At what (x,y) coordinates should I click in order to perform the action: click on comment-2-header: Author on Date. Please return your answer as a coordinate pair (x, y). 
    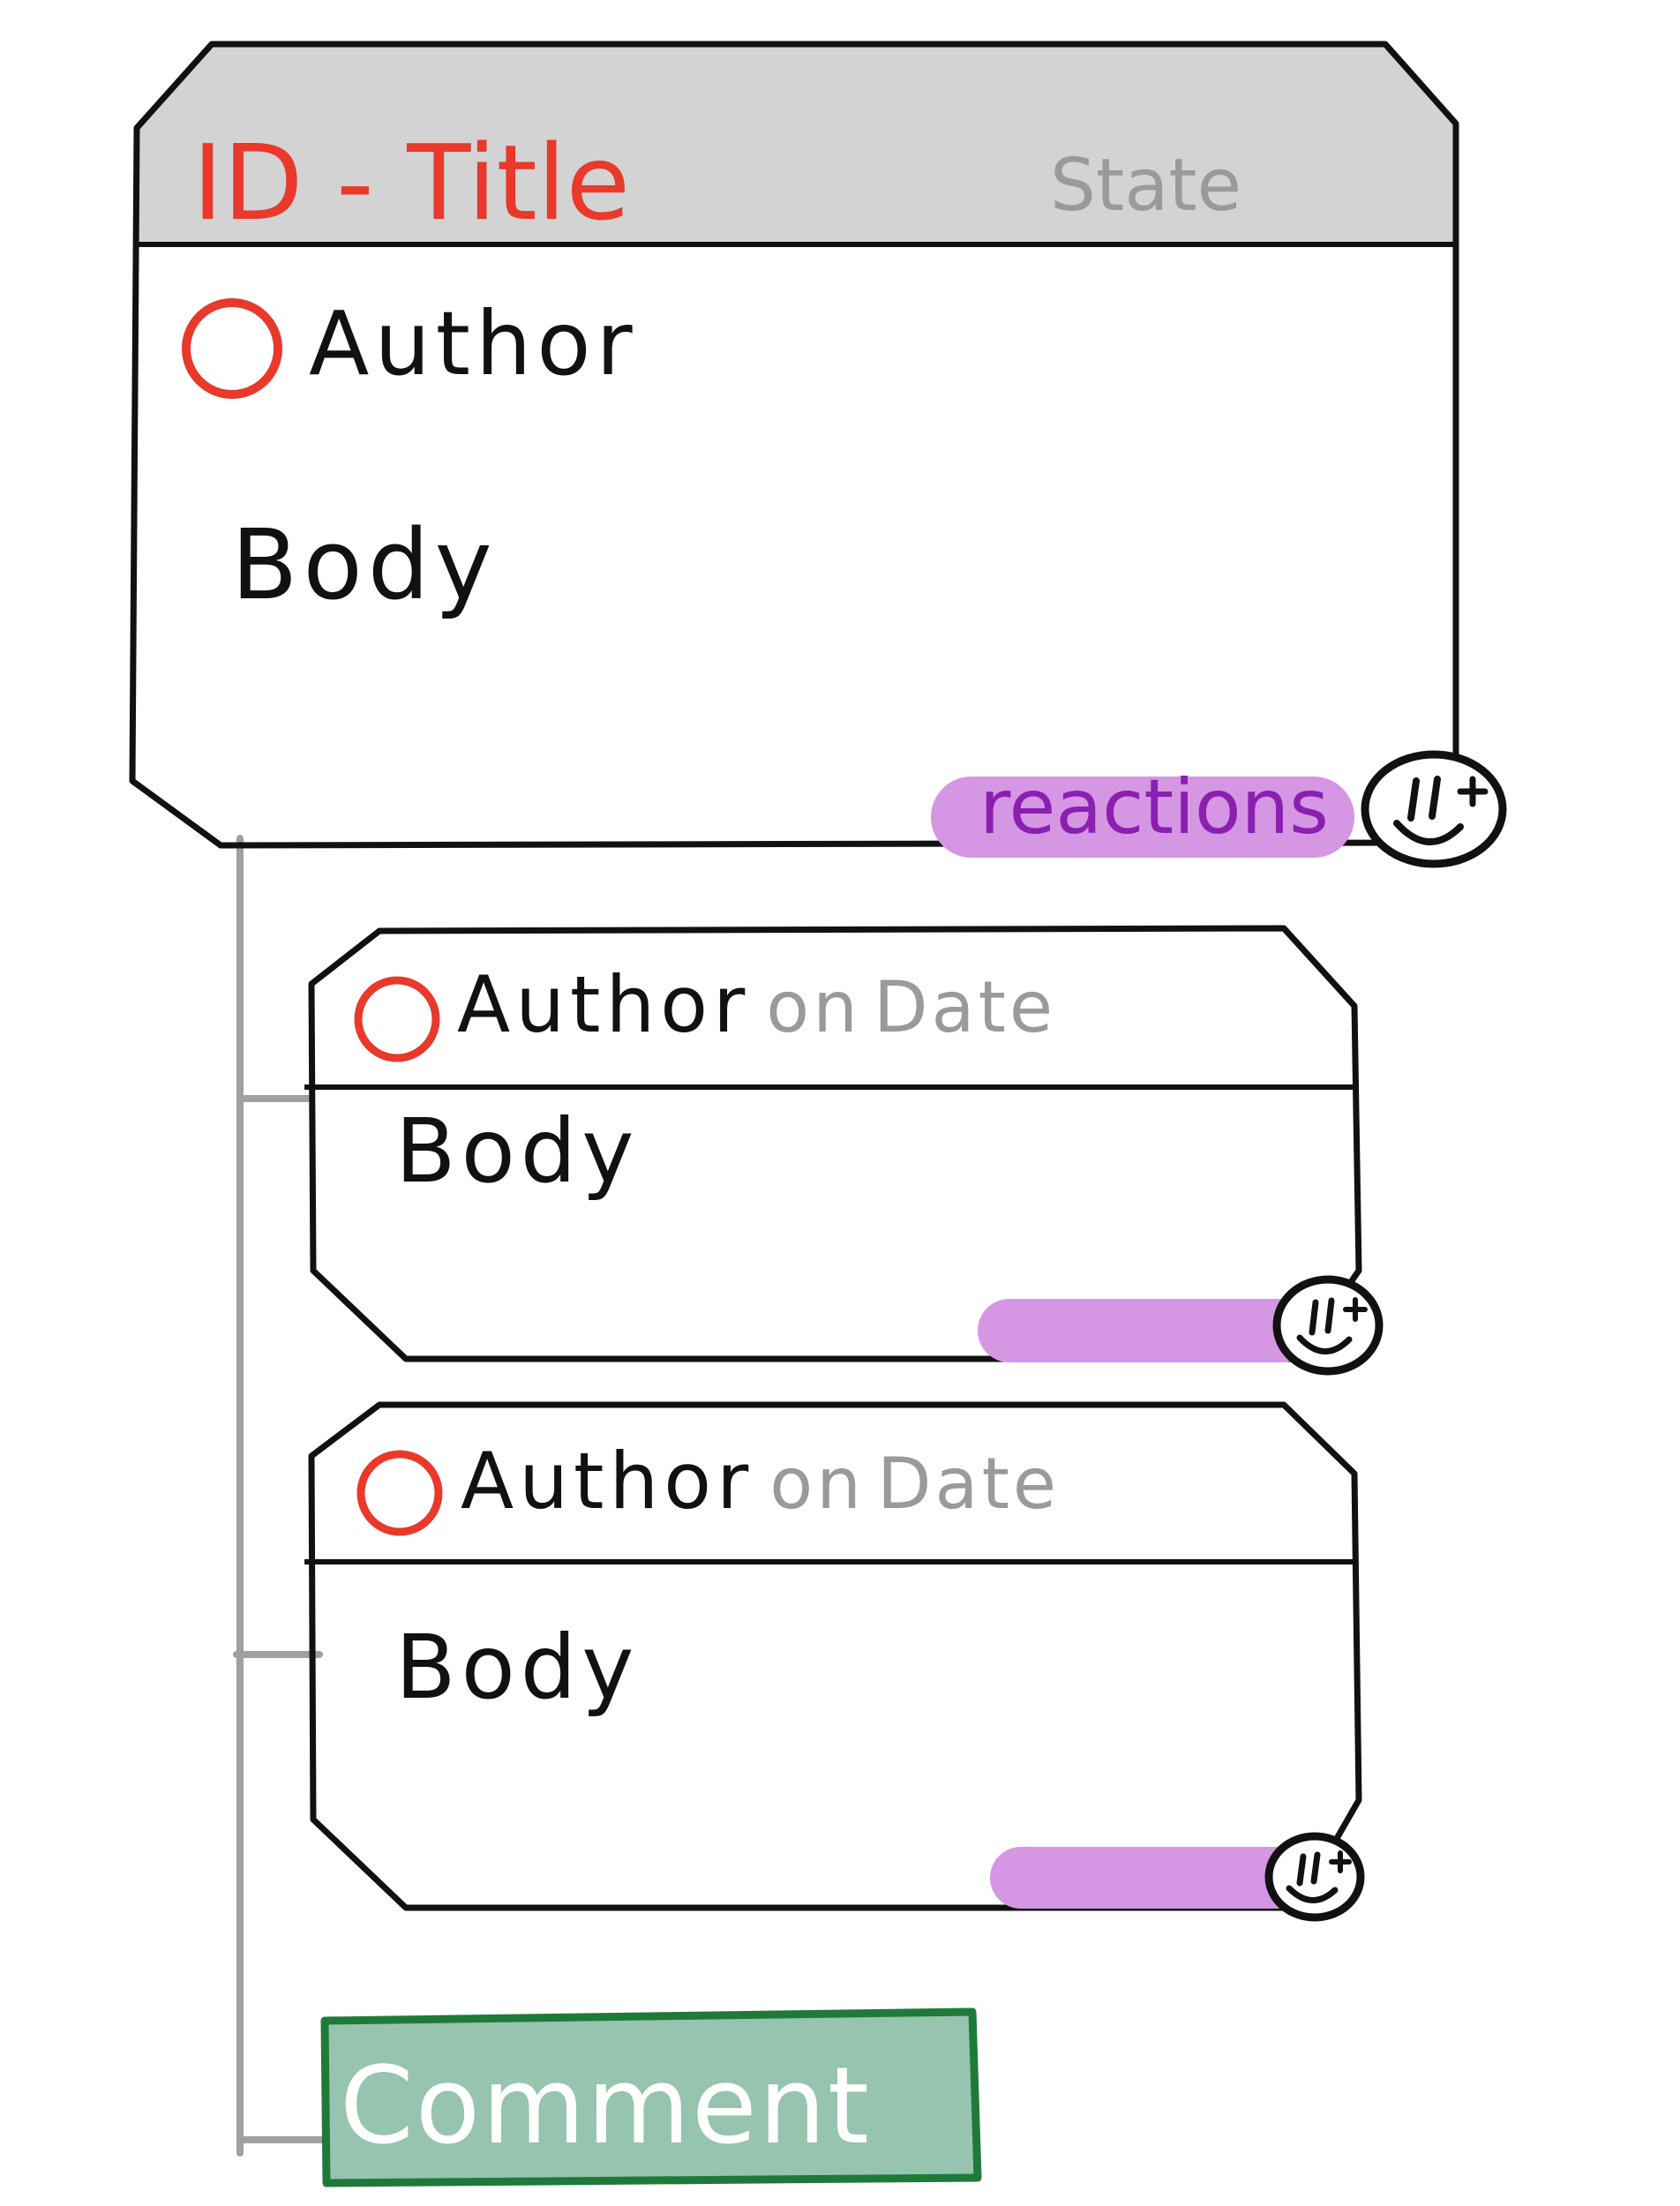
    Looking at the image, I should click on (760, 1481).